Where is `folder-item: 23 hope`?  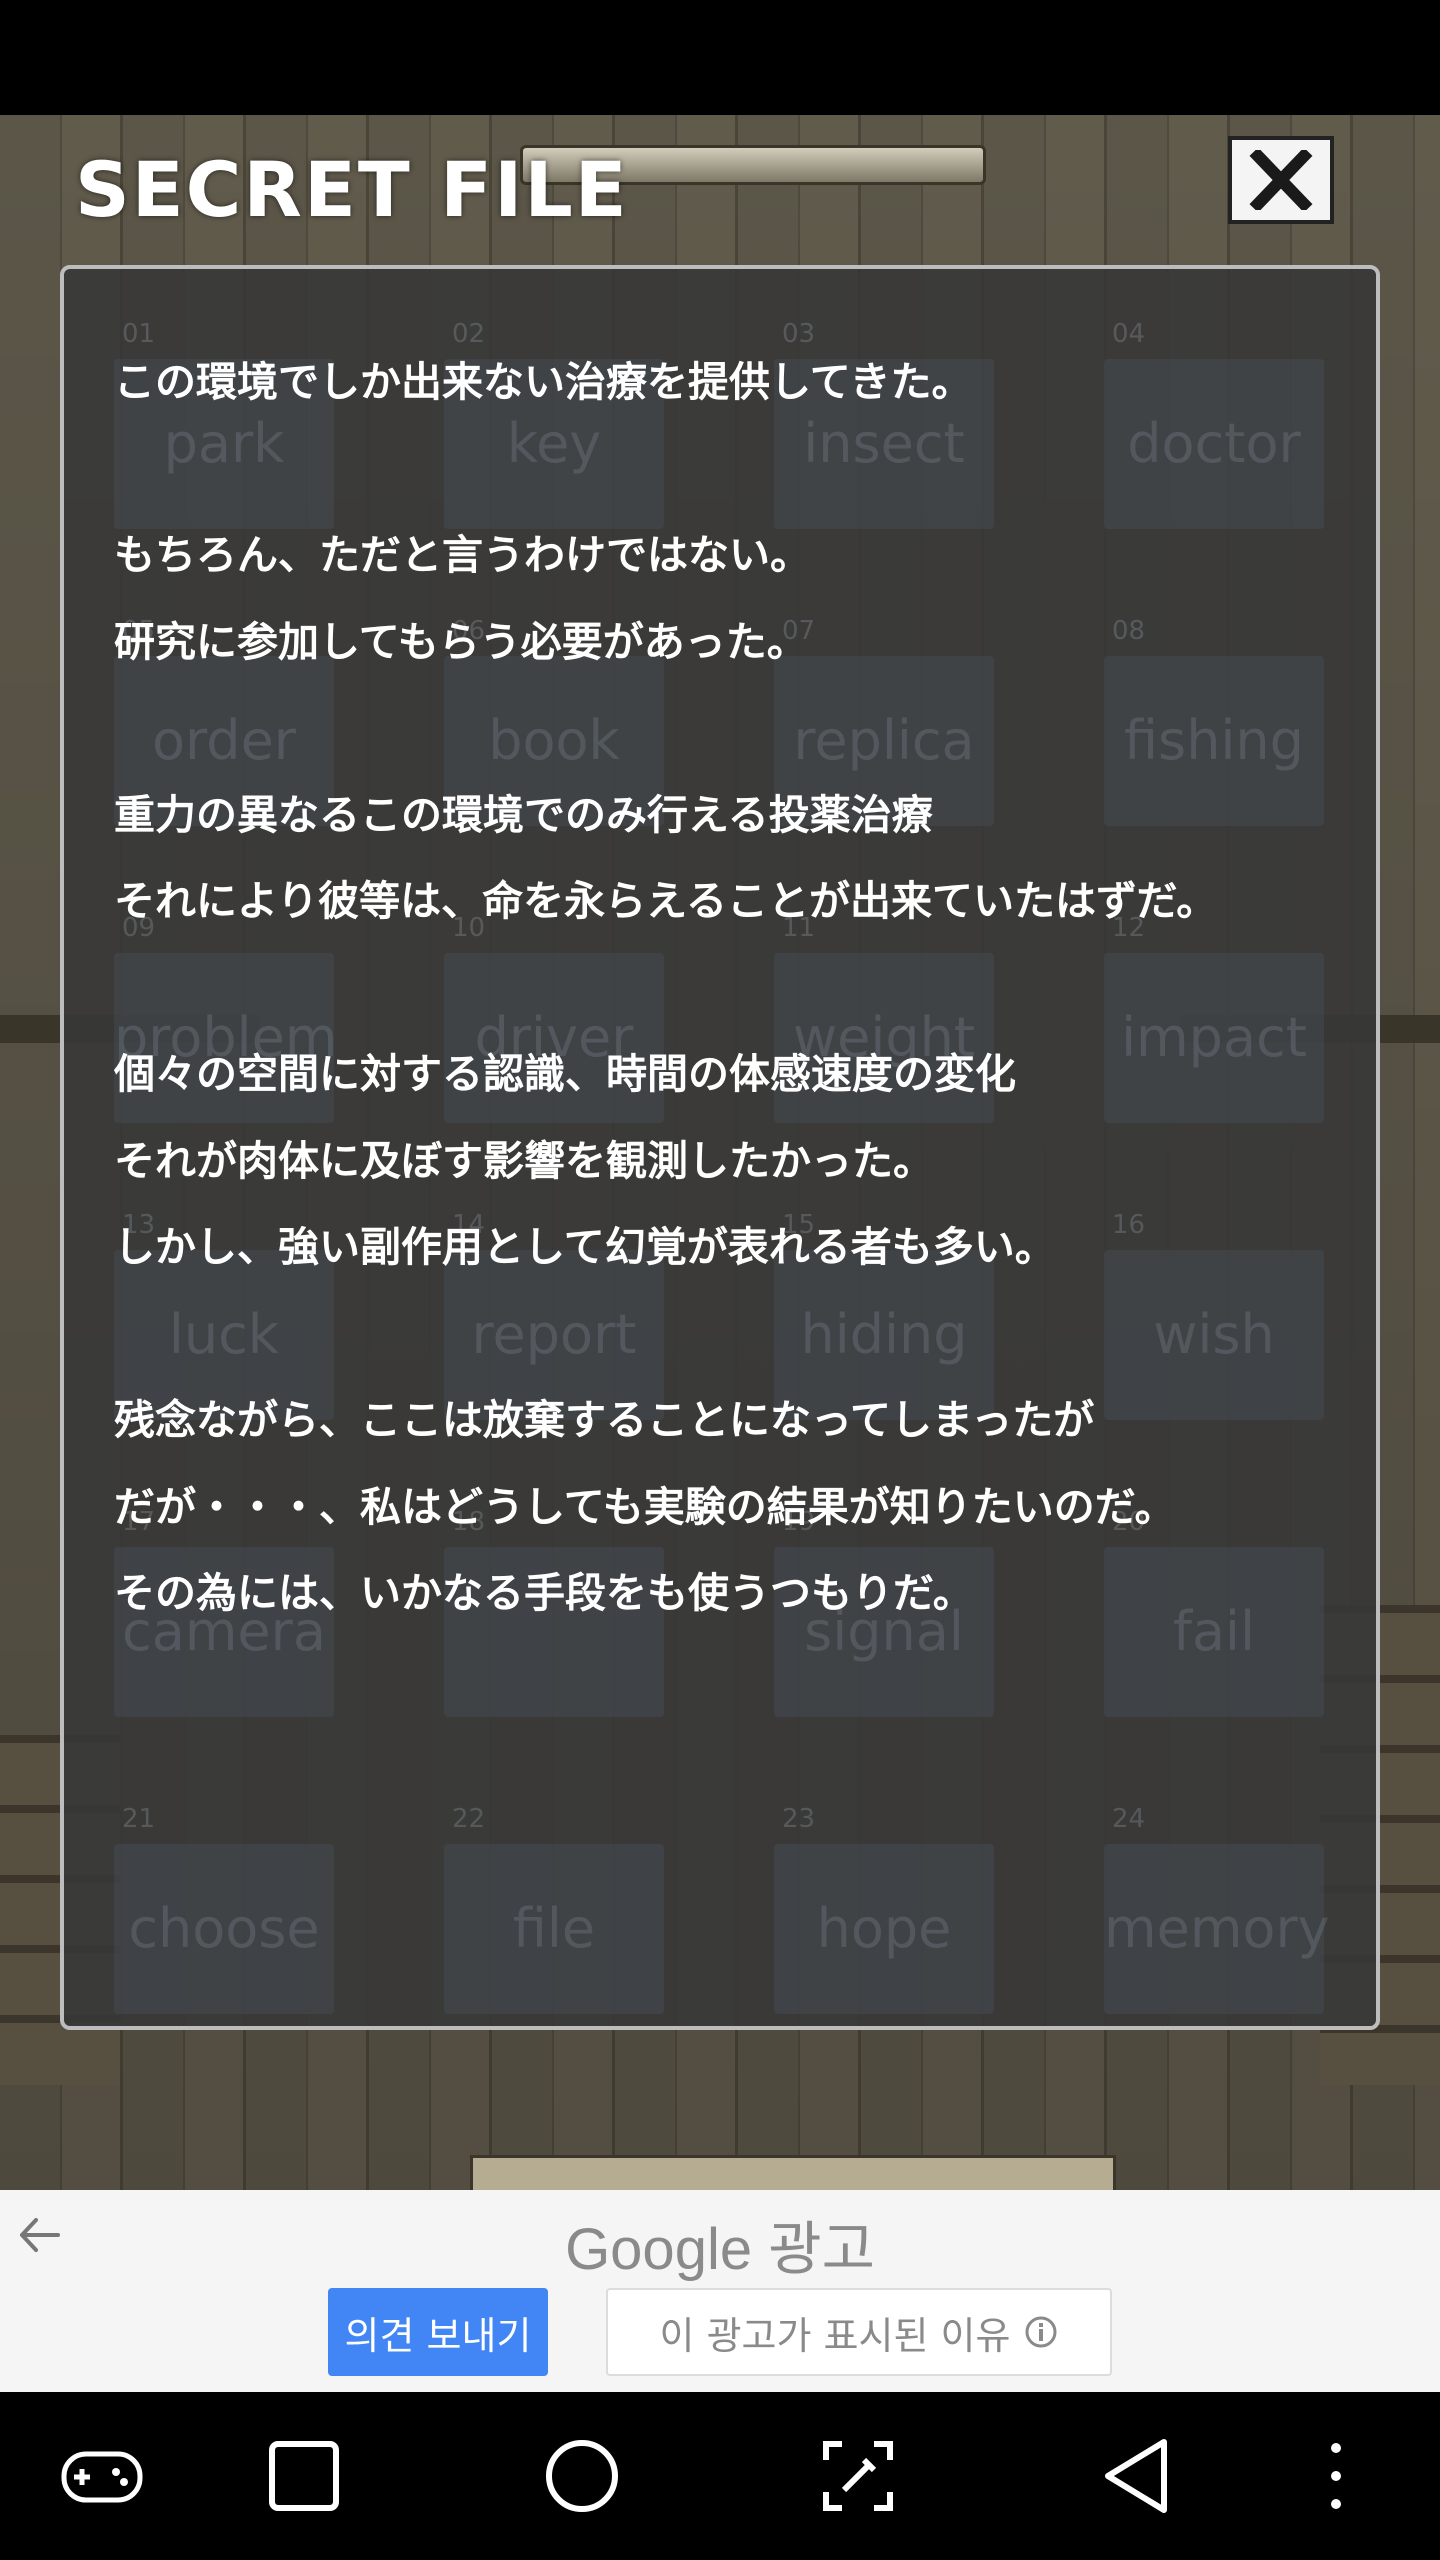
folder-item: 23 hope is located at coordinates (884, 1909).